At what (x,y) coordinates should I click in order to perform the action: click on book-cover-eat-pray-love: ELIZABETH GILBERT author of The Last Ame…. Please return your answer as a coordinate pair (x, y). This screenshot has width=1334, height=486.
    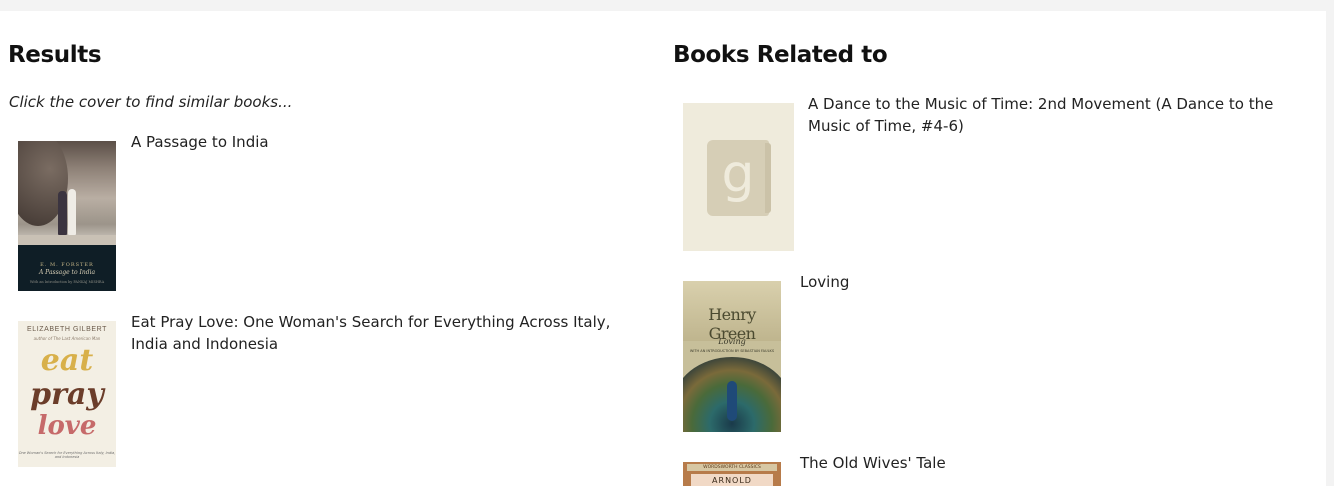
    Looking at the image, I should click on (67, 394).